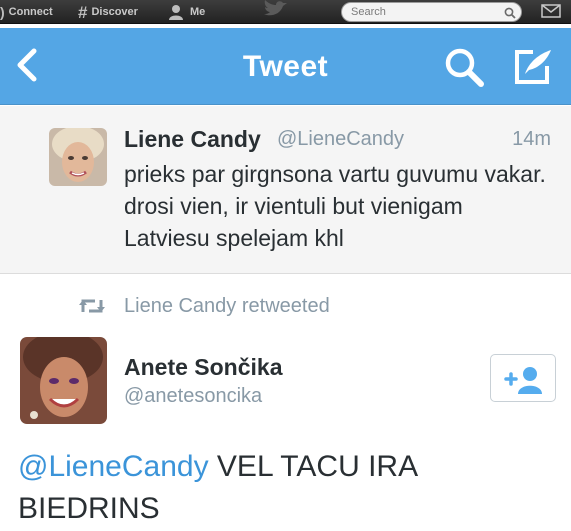 Image resolution: width=571 pixels, height=531 pixels. What do you see at coordinates (176, 12) in the screenshot?
I see `person-icon` at bounding box center [176, 12].